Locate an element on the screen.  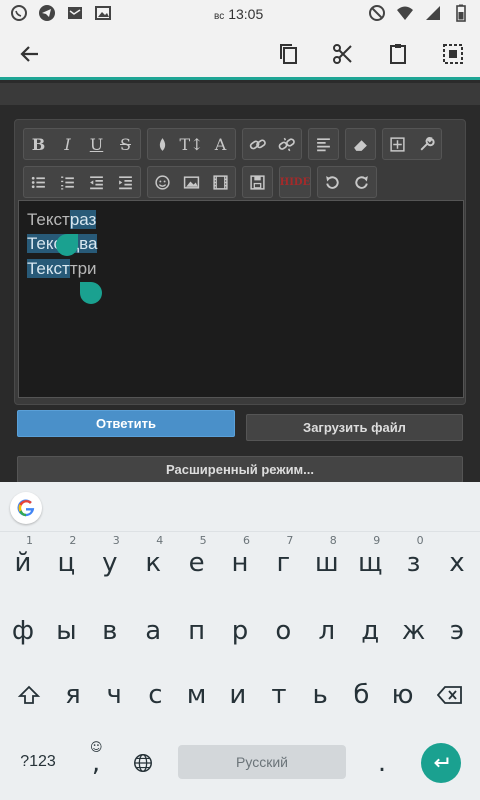
text-line-3: Тексттри is located at coordinates (62, 269).